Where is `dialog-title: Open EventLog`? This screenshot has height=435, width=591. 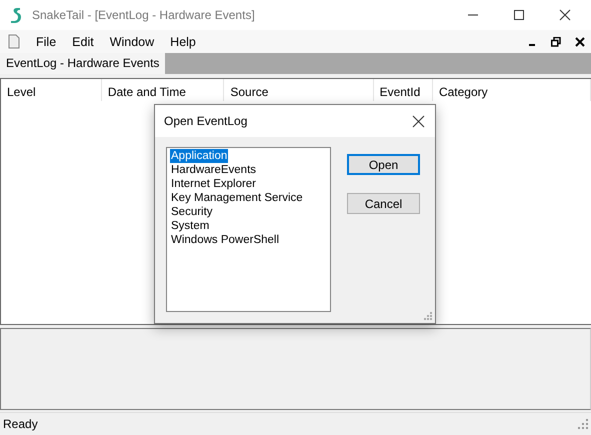
dialog-title: Open EventLog is located at coordinates (206, 121).